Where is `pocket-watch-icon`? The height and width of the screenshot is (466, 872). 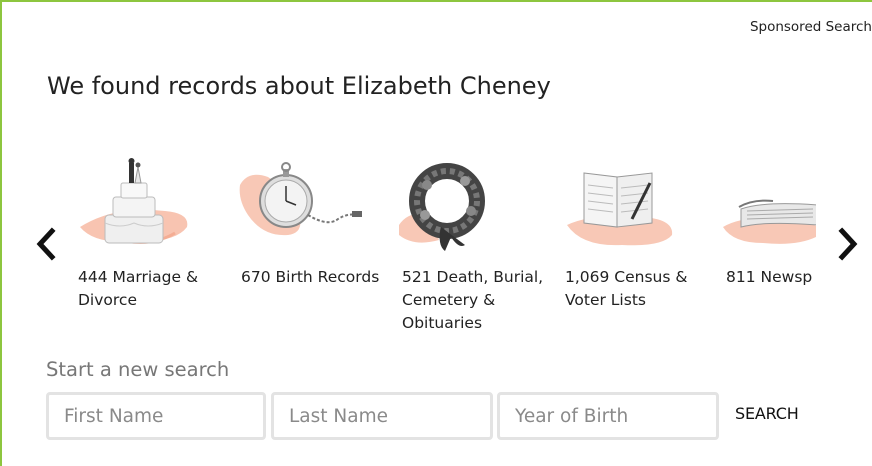 pocket-watch-icon is located at coordinates (300, 199).